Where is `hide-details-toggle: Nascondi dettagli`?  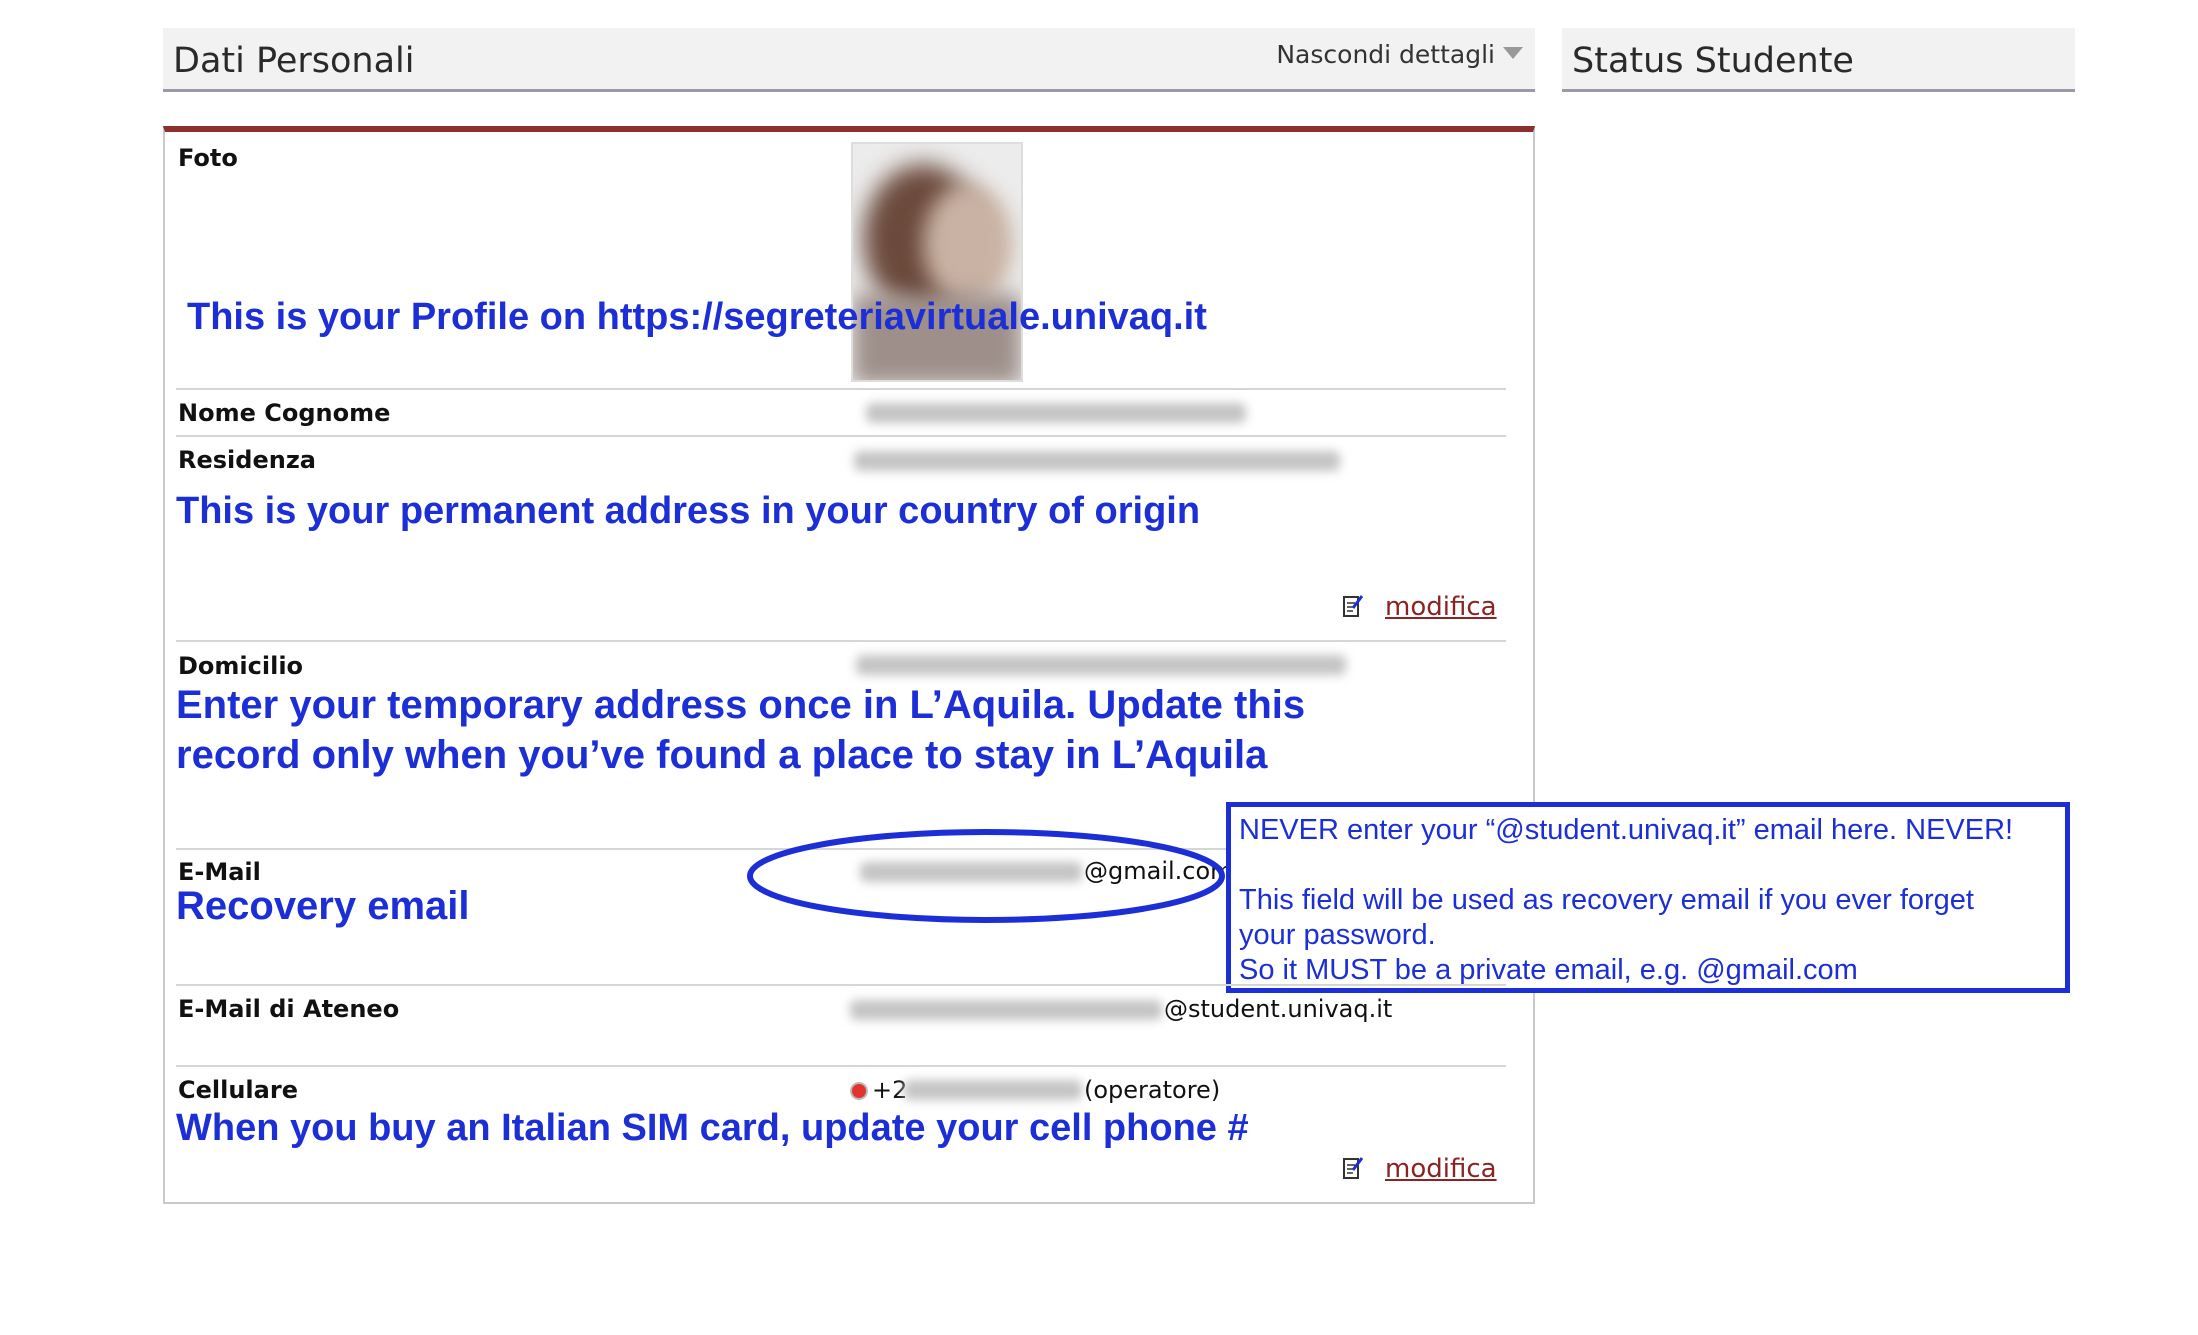
hide-details-toggle: Nascondi dettagli is located at coordinates (1385, 54).